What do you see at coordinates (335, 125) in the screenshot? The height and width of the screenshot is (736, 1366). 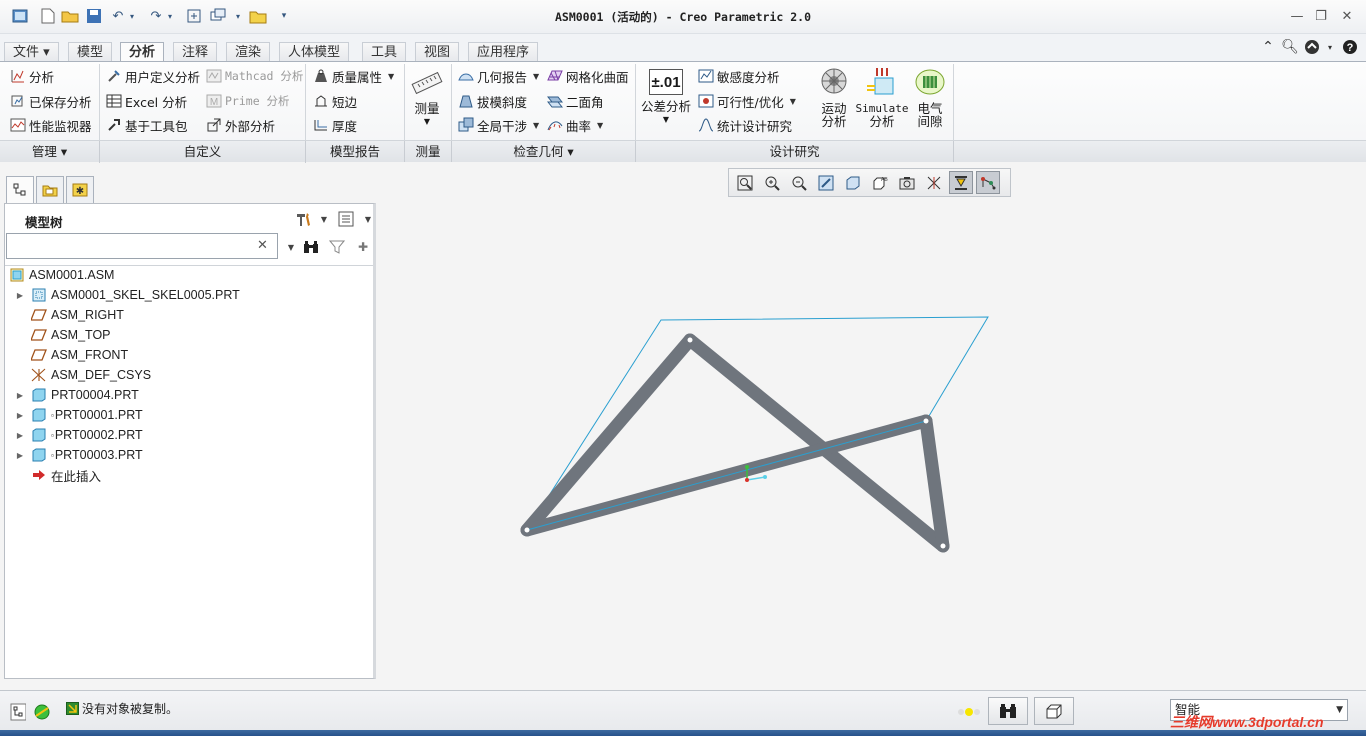 I see `thickness-button: 厚度` at bounding box center [335, 125].